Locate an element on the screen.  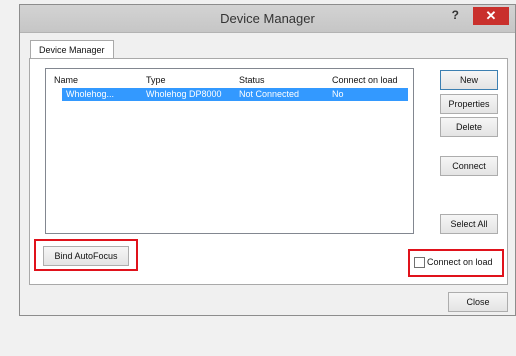
column-header-connect-on-load: Connect on load is located at coordinates (372, 80).